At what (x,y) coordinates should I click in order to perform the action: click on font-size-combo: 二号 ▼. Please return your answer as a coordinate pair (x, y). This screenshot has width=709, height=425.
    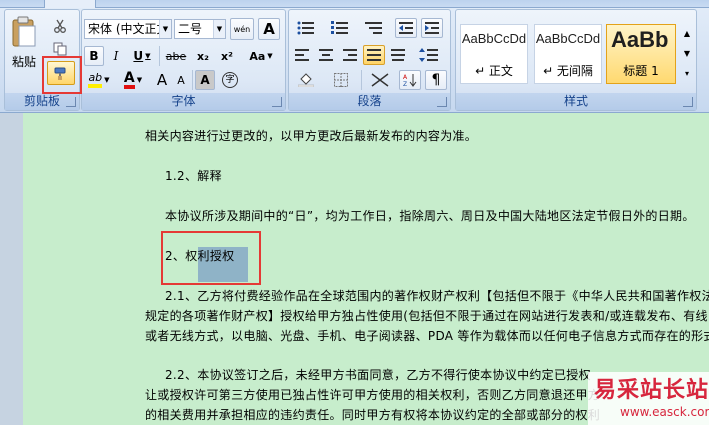
    Looking at the image, I should click on (200, 29).